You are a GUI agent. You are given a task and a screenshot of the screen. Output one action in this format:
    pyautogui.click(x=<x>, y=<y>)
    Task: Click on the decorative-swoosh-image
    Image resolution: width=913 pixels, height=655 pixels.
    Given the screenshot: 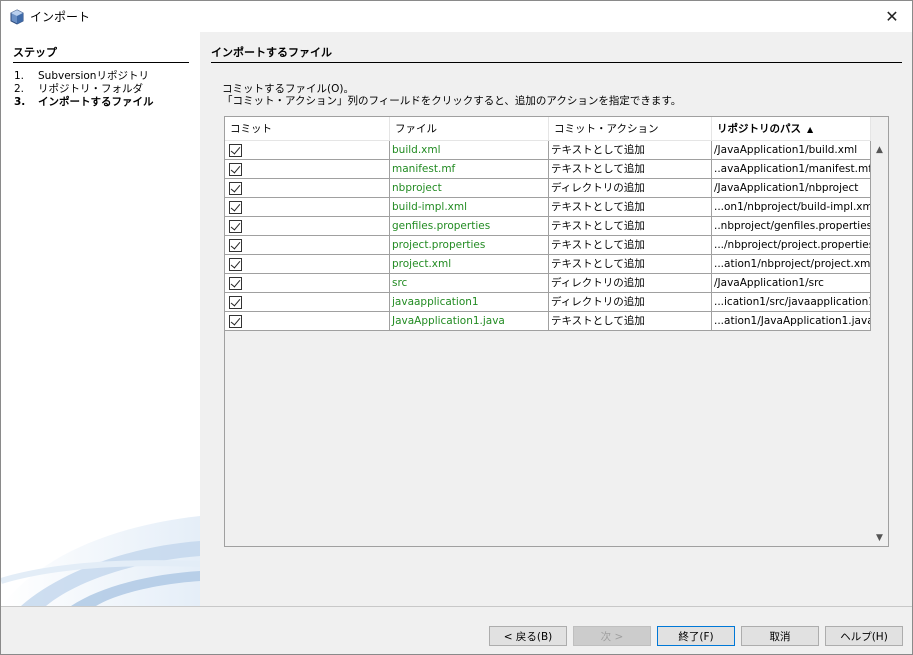 What is the action you would take?
    pyautogui.click(x=100, y=561)
    